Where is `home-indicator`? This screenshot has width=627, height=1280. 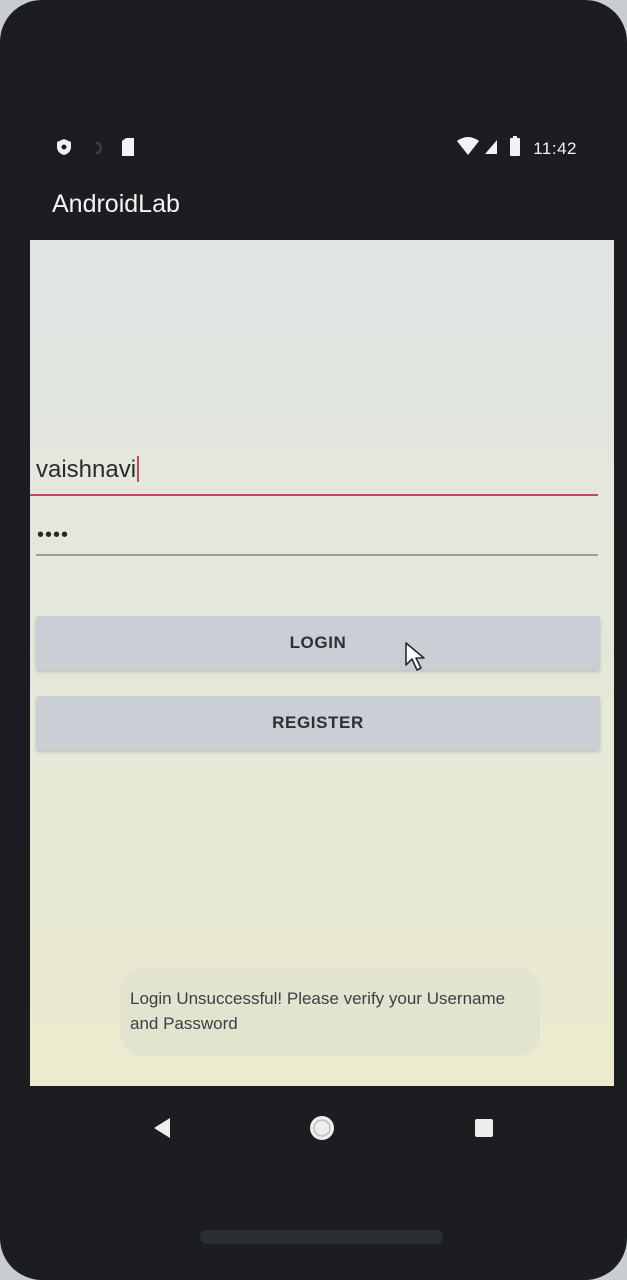 home-indicator is located at coordinates (321, 1237).